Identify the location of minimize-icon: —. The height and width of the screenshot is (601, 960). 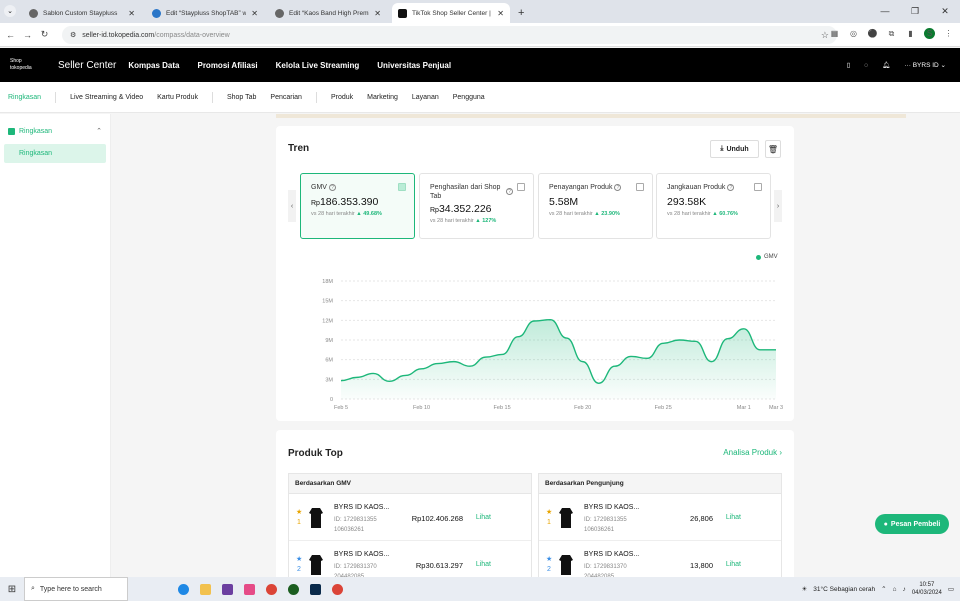
(885, 11).